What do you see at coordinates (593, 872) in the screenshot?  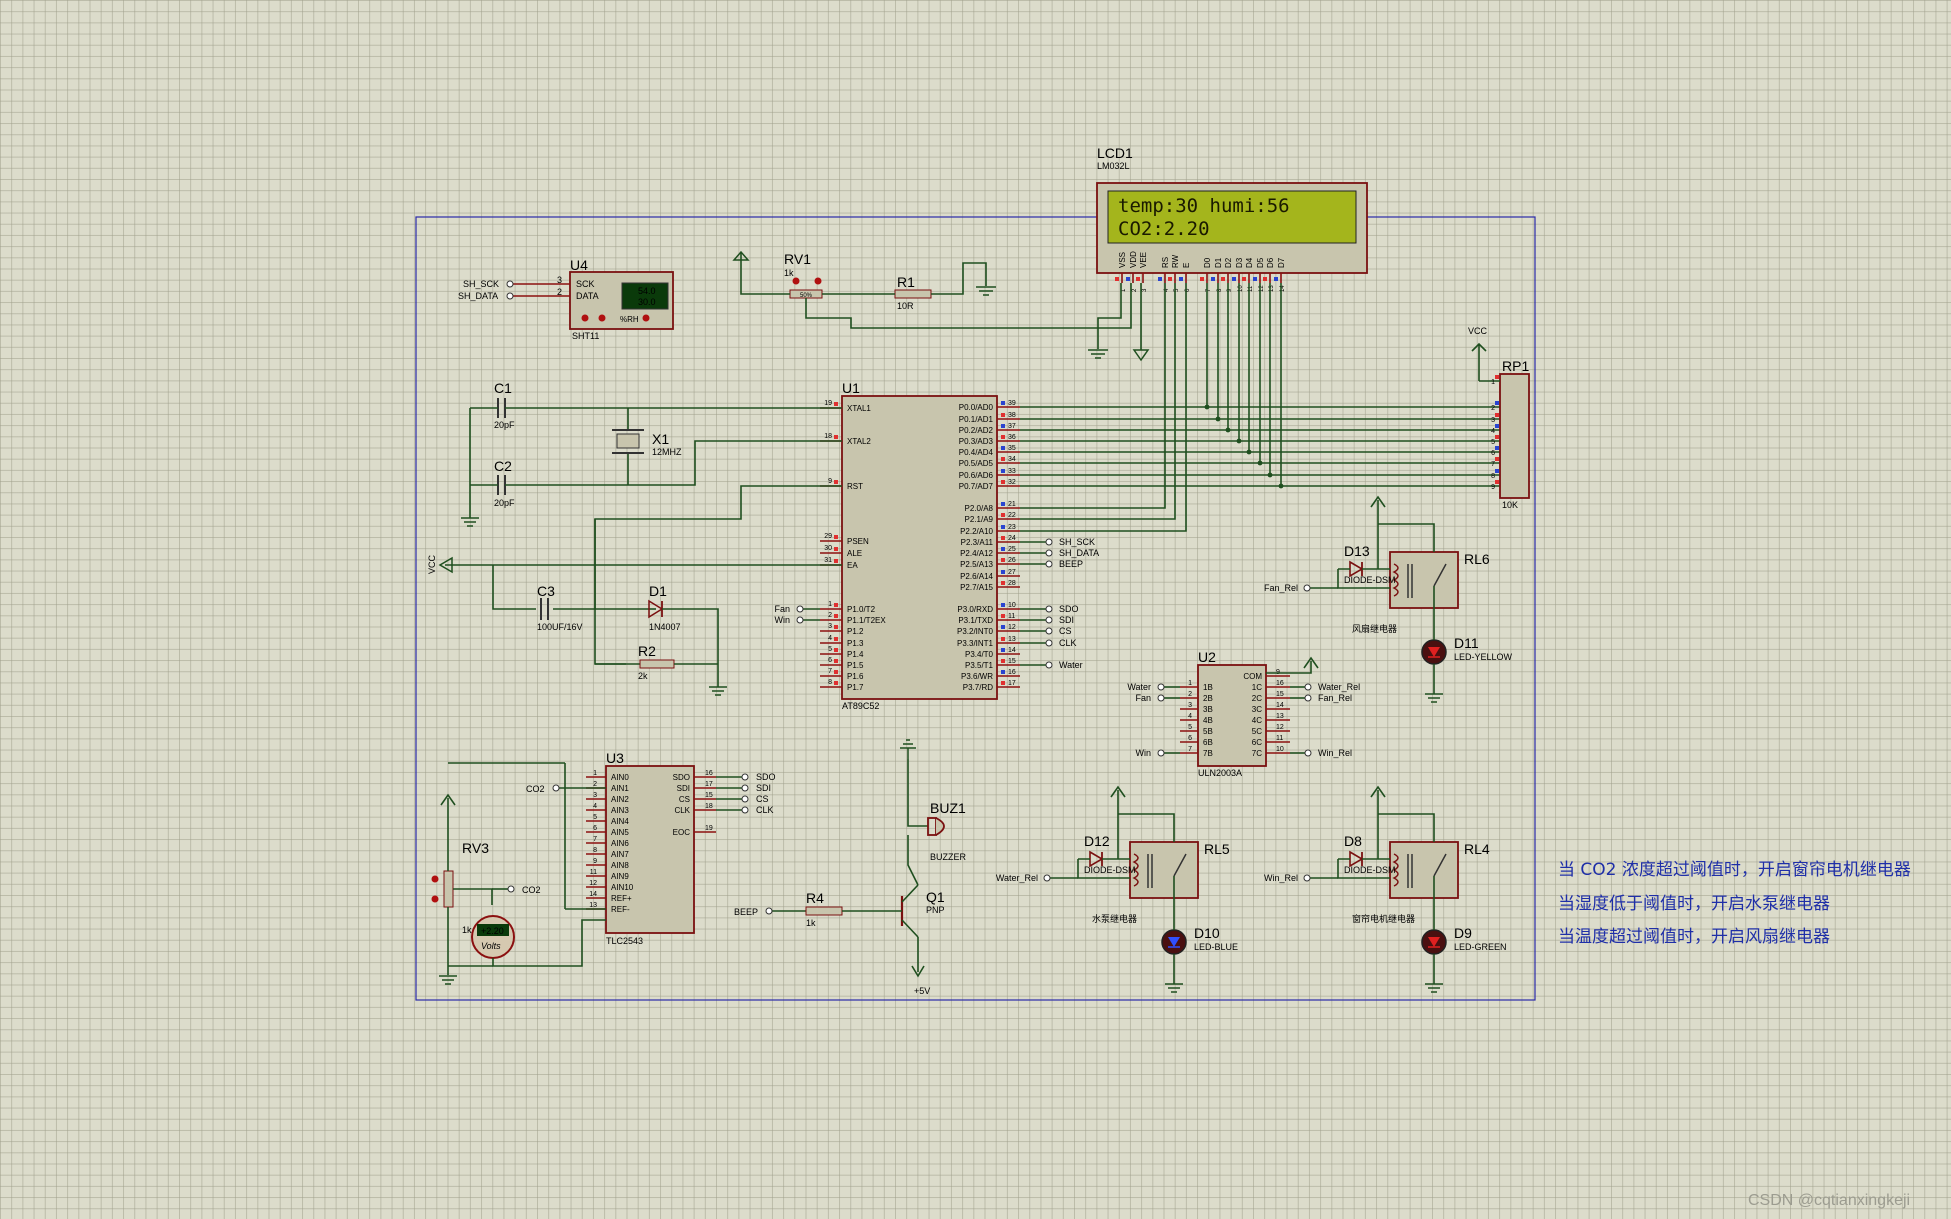 I see `u3-pin-no-11: 11` at bounding box center [593, 872].